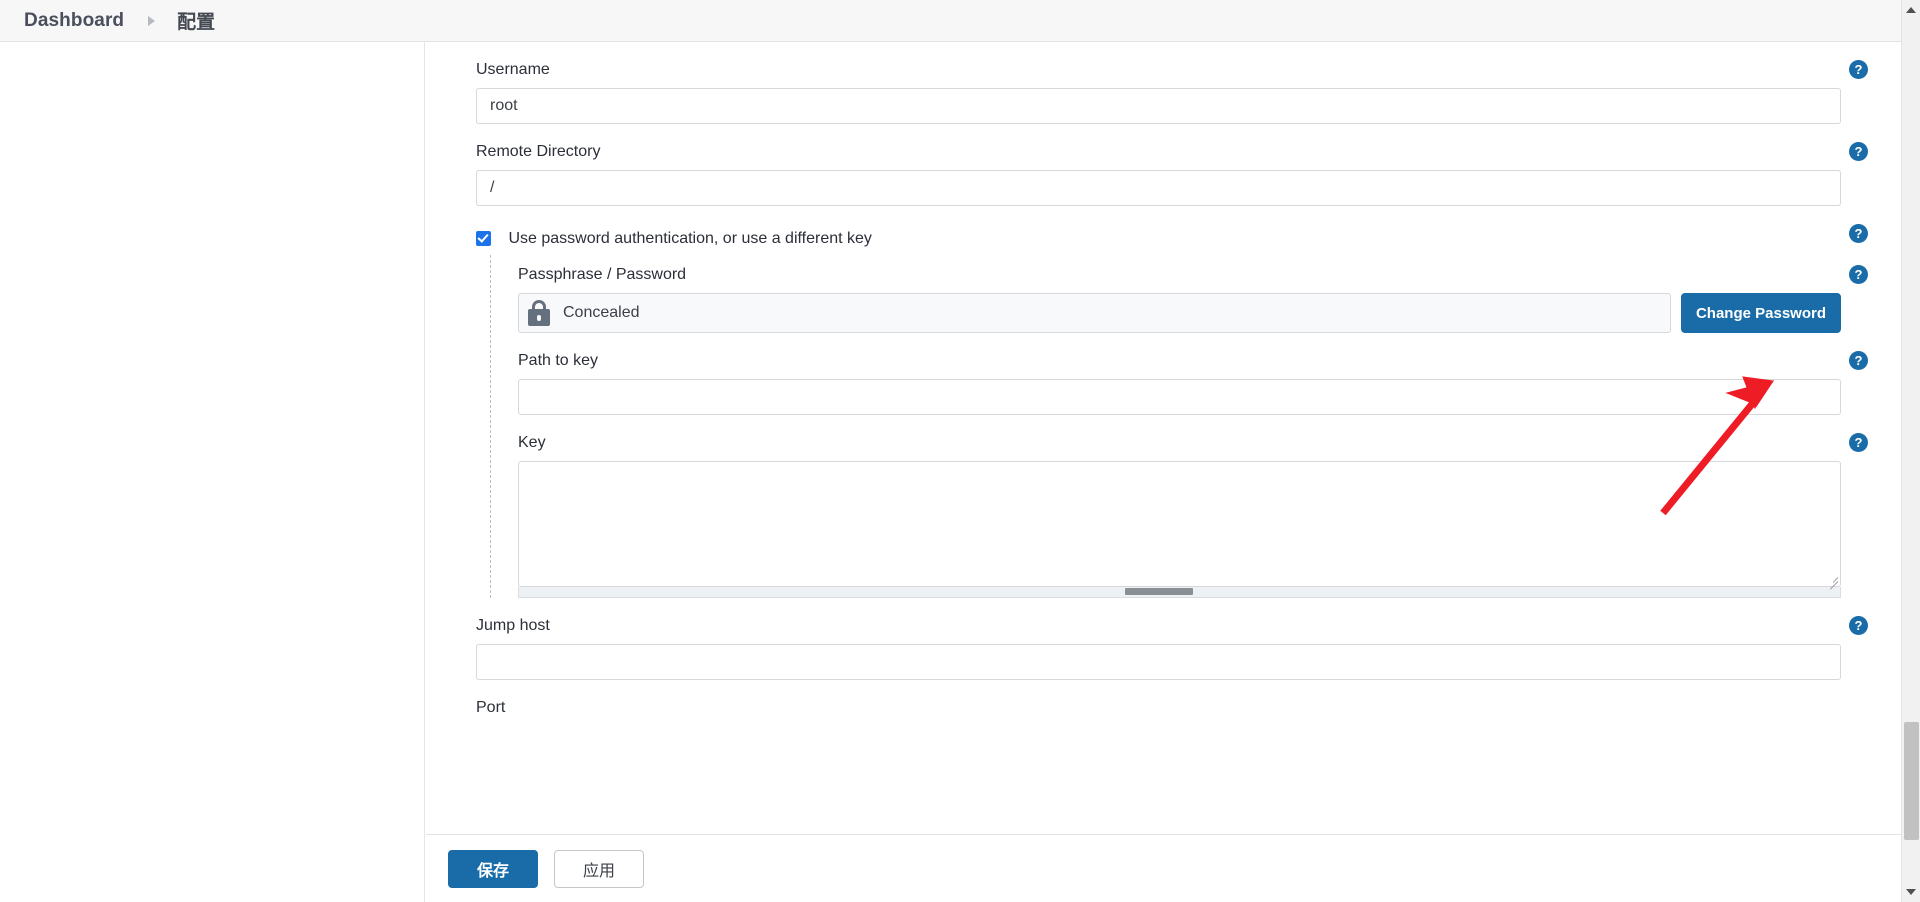 The width and height of the screenshot is (1920, 902). Describe the element at coordinates (599, 868) in the screenshot. I see `apply-button: 应用` at that location.